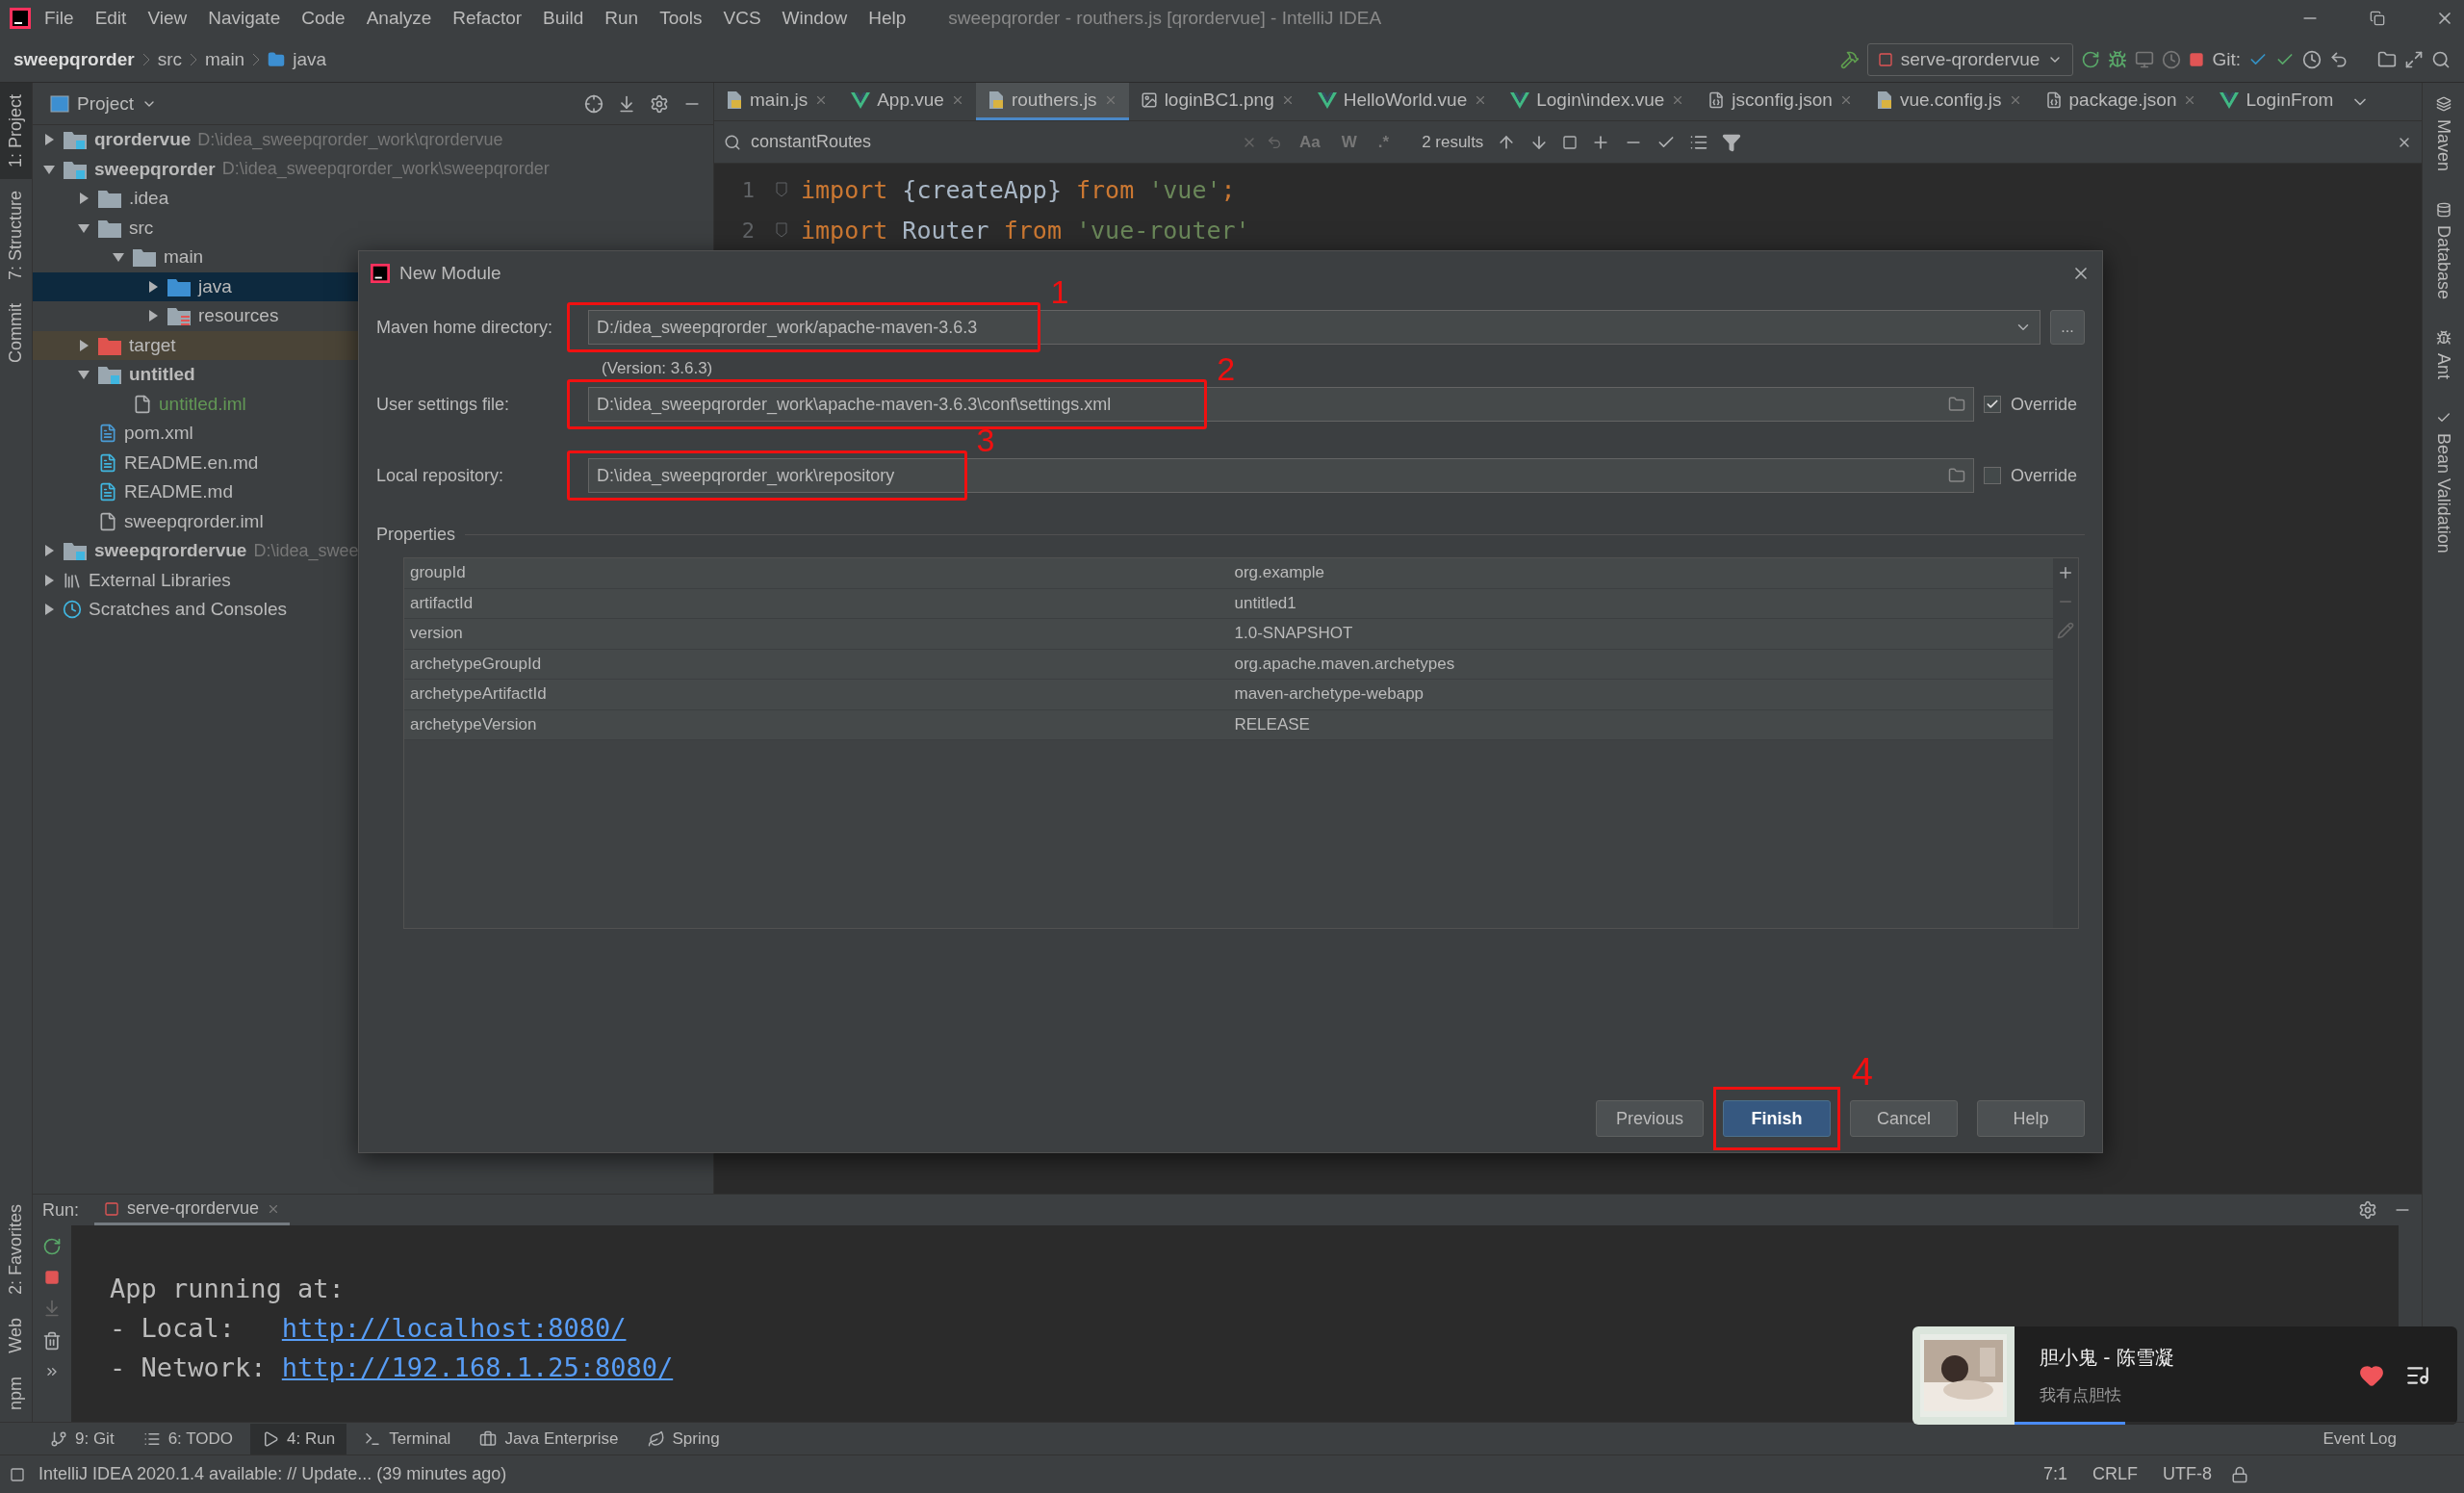 The image size is (2464, 1493). I want to click on annotation-number: 1, so click(1059, 291).